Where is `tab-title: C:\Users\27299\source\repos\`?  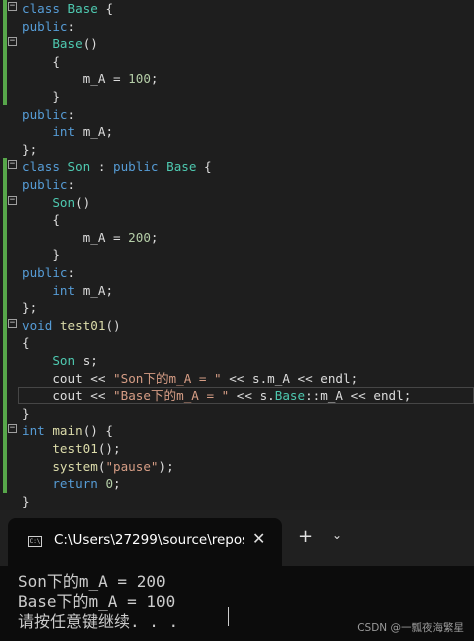
tab-title: C:\Users\27299\source\repos\ is located at coordinates (149, 540).